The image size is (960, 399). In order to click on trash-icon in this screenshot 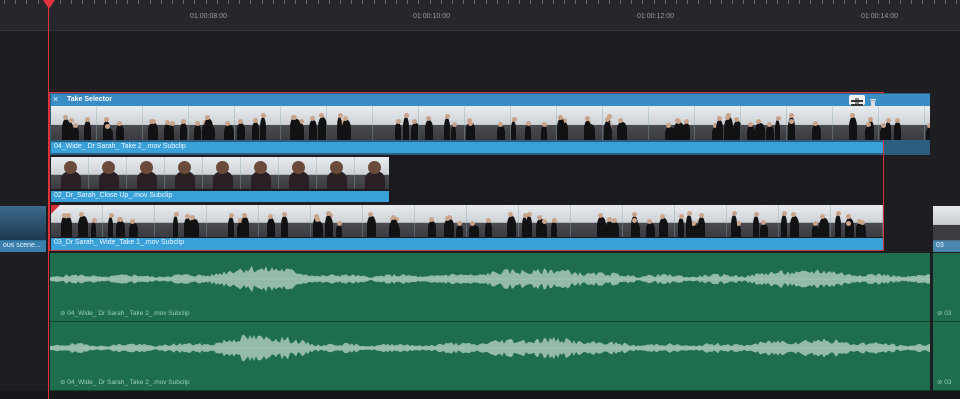, I will do `click(873, 101)`.